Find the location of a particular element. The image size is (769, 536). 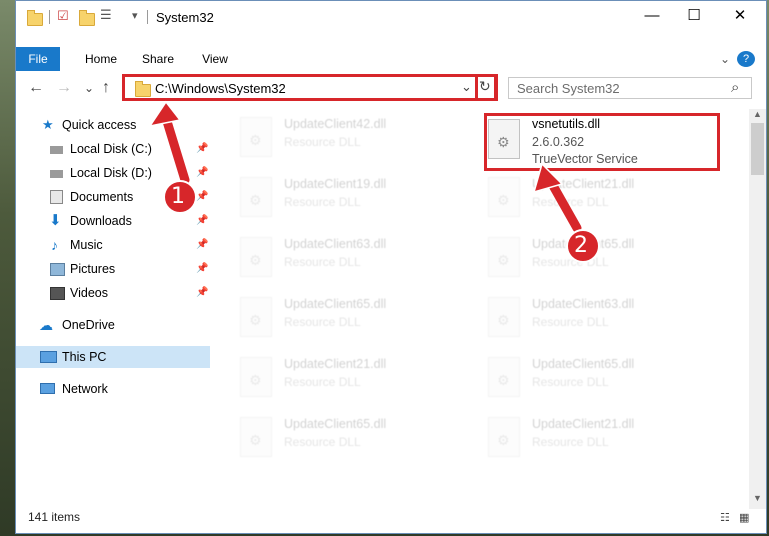

expand-ribbon-icon: ⌄ is located at coordinates (725, 59).